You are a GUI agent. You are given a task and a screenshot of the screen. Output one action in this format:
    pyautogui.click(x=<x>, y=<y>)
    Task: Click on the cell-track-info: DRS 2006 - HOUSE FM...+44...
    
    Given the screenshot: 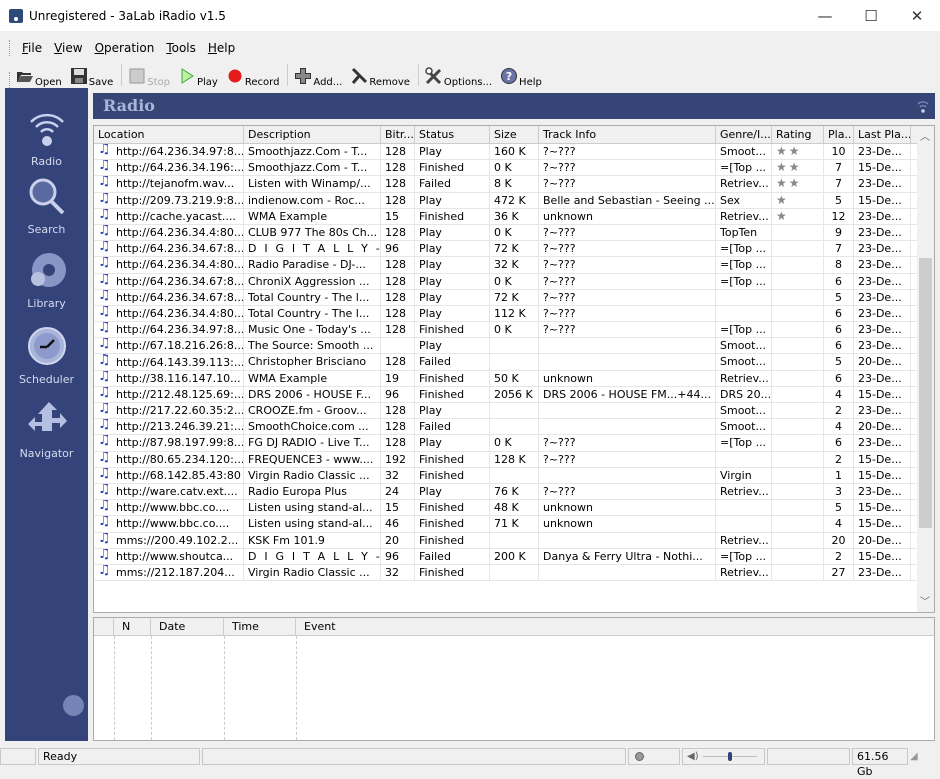 What is the action you would take?
    pyautogui.click(x=627, y=394)
    